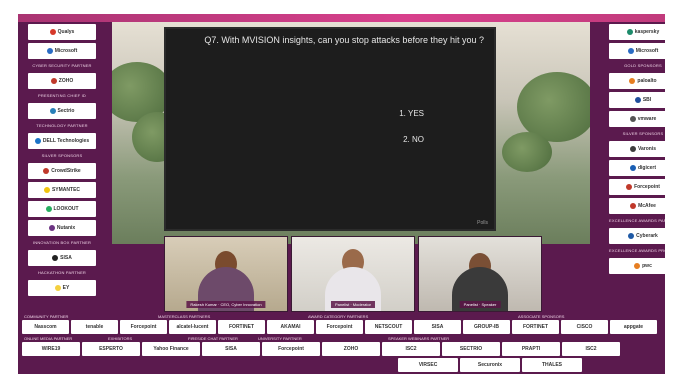 The width and height of the screenshot is (677, 374). What do you see at coordinates (647, 206) in the screenshot?
I see `logo-text: McAfee` at bounding box center [647, 206].